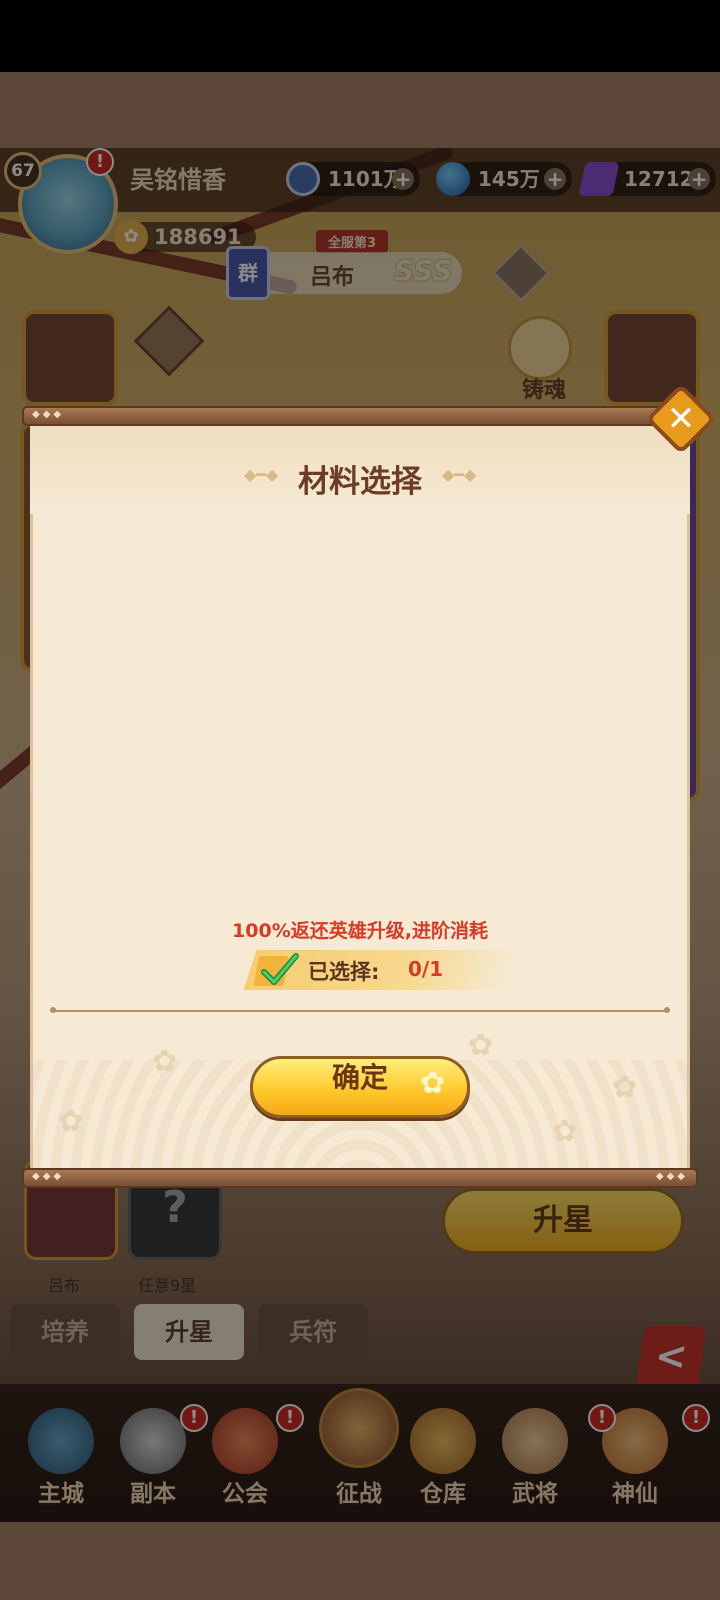 This screenshot has height=1600, width=720. I want to click on status-bar, so click(360, 36).